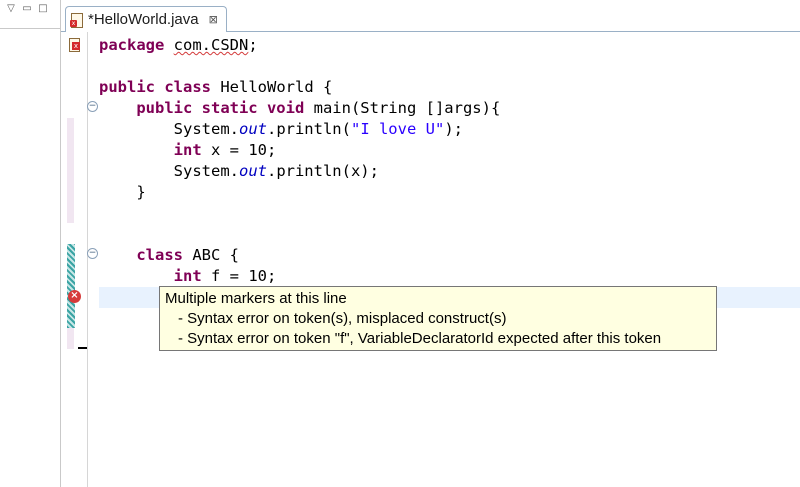 Image resolution: width=800 pixels, height=487 pixels. What do you see at coordinates (318, 129) in the screenshot?
I see `code-line: System.out.println("I love U");` at bounding box center [318, 129].